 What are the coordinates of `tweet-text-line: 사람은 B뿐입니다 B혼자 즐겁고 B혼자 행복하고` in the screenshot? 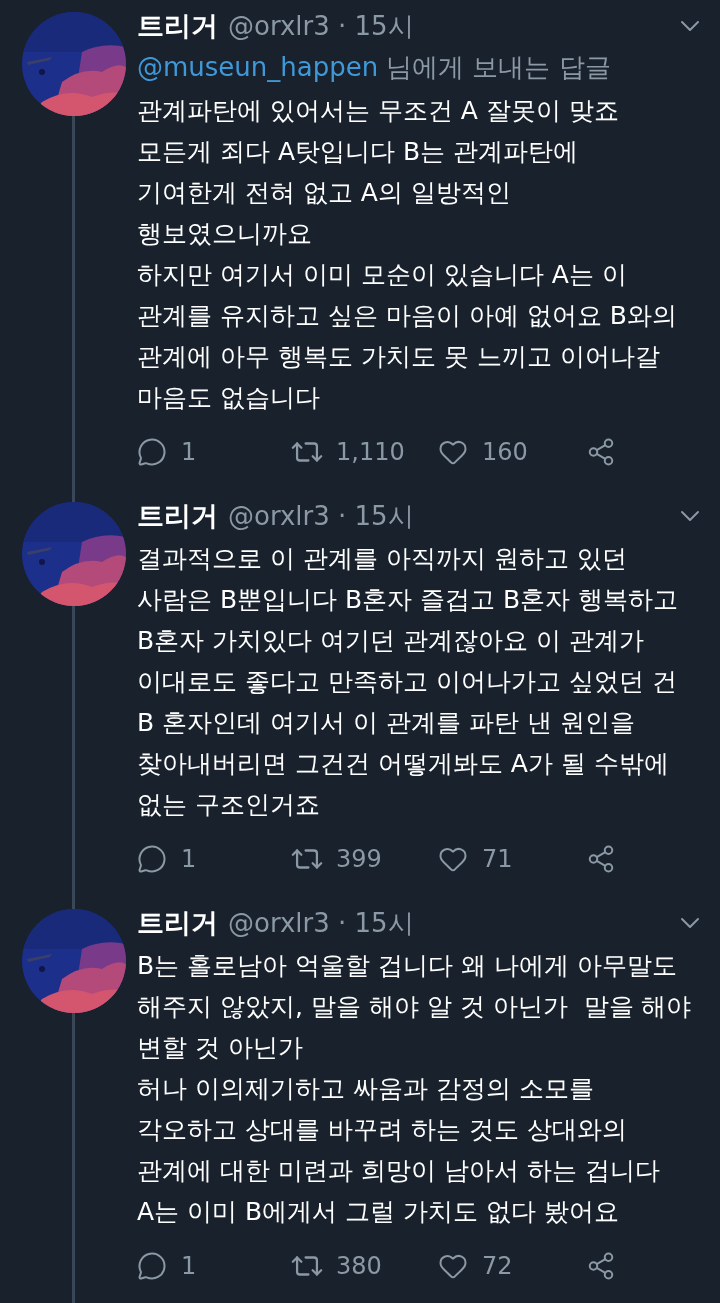 It's located at (408, 600).